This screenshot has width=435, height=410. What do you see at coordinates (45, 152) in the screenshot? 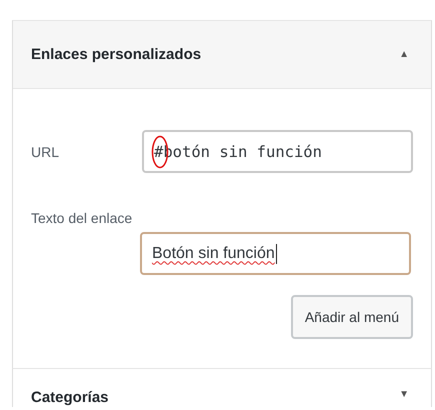
I see `url-label: URL` at bounding box center [45, 152].